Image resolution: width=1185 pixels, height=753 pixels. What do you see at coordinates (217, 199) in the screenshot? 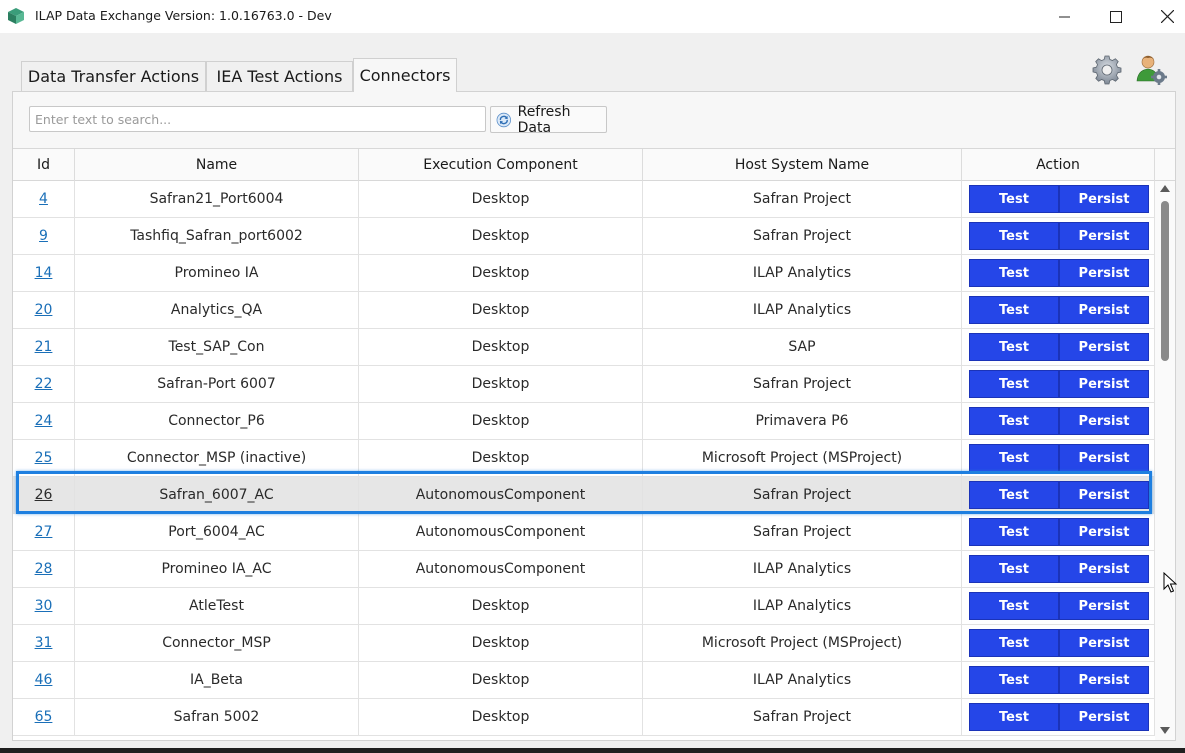
I see `cell-name: Safran21_Port6004` at bounding box center [217, 199].